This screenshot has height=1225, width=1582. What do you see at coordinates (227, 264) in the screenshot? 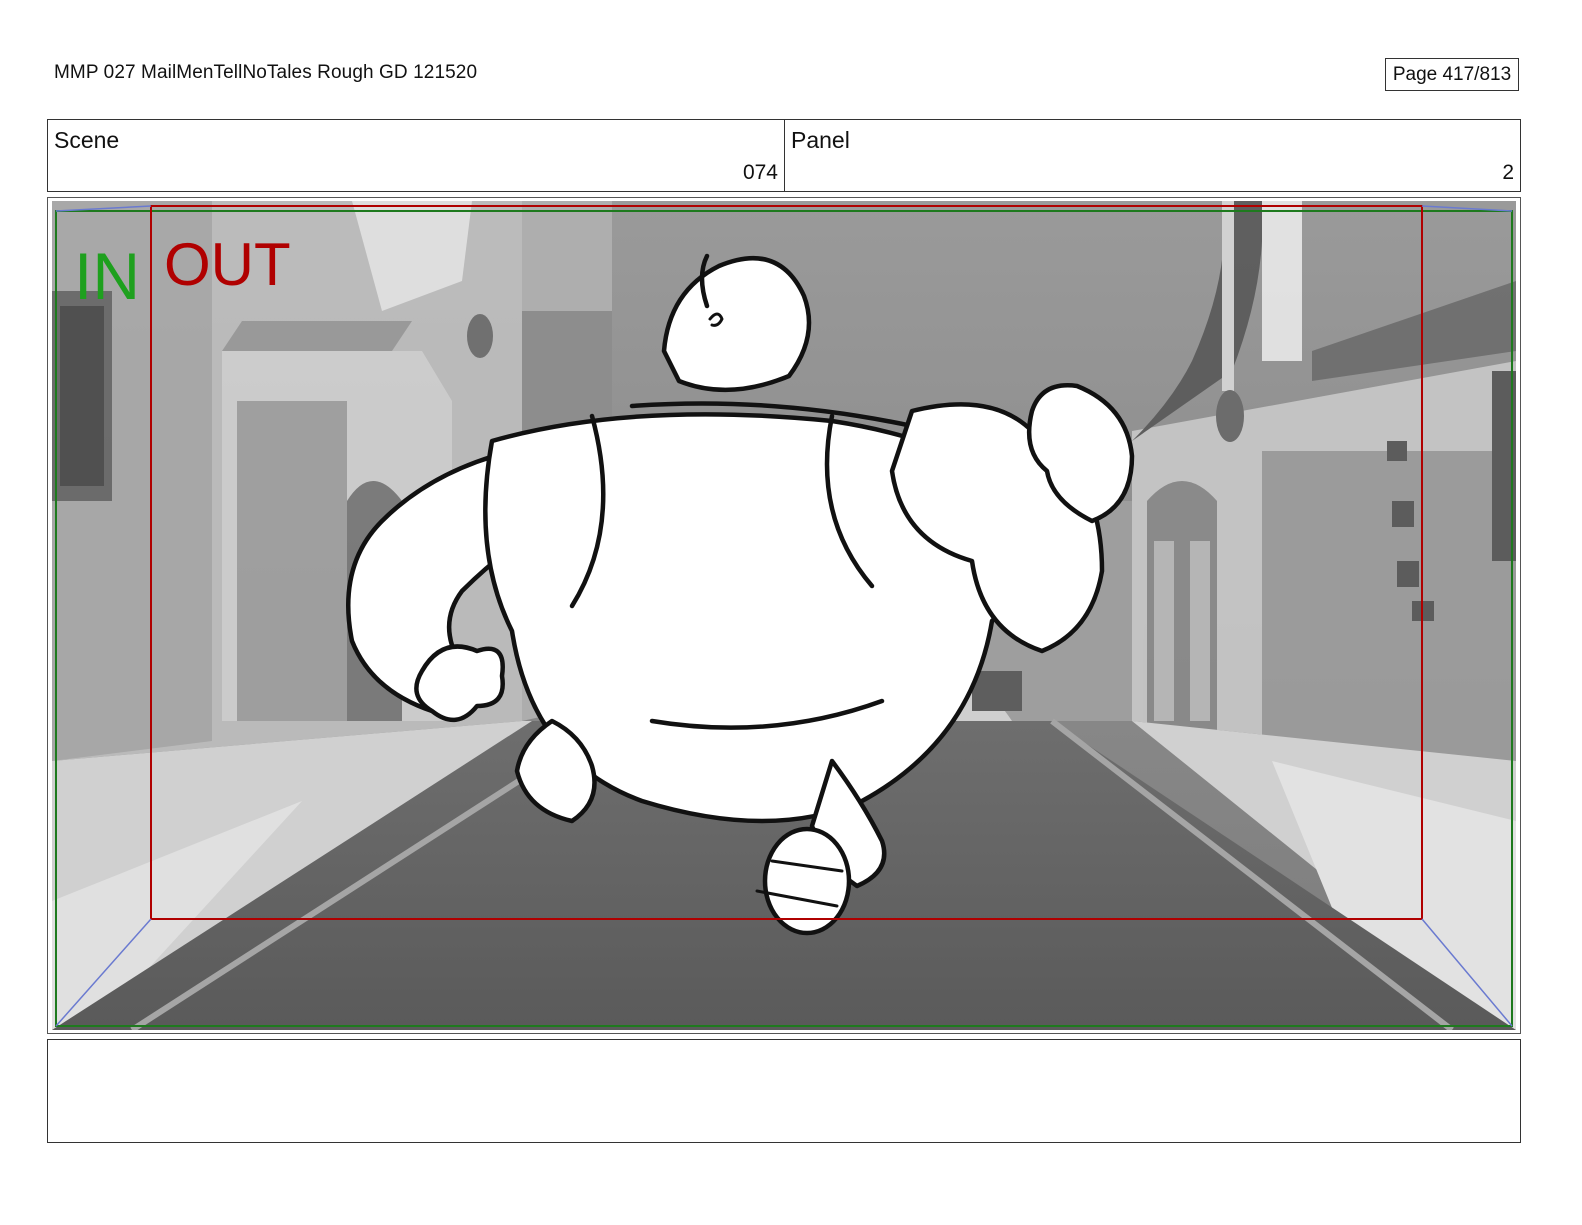
I see `out-label: OUT` at bounding box center [227, 264].